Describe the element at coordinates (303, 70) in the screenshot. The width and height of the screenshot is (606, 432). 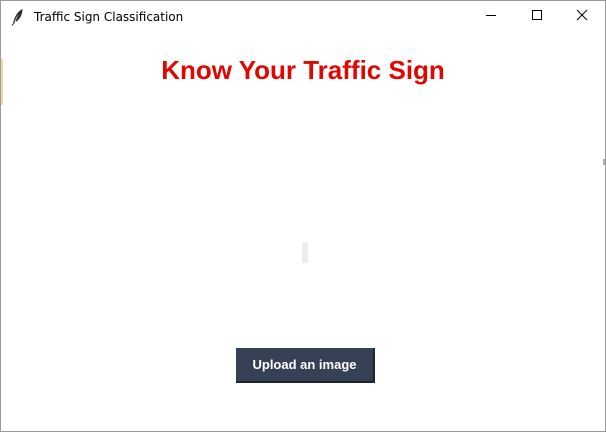
I see `page-heading: Know Your Traffic Sign` at that location.